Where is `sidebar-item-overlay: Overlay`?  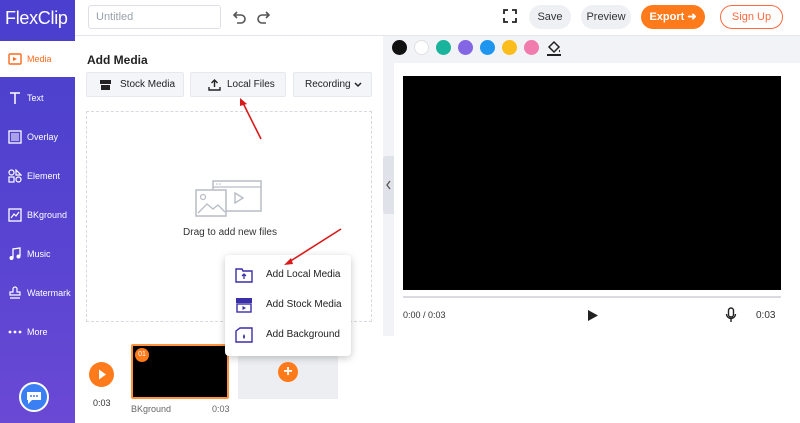 sidebar-item-overlay: Overlay is located at coordinates (37, 137).